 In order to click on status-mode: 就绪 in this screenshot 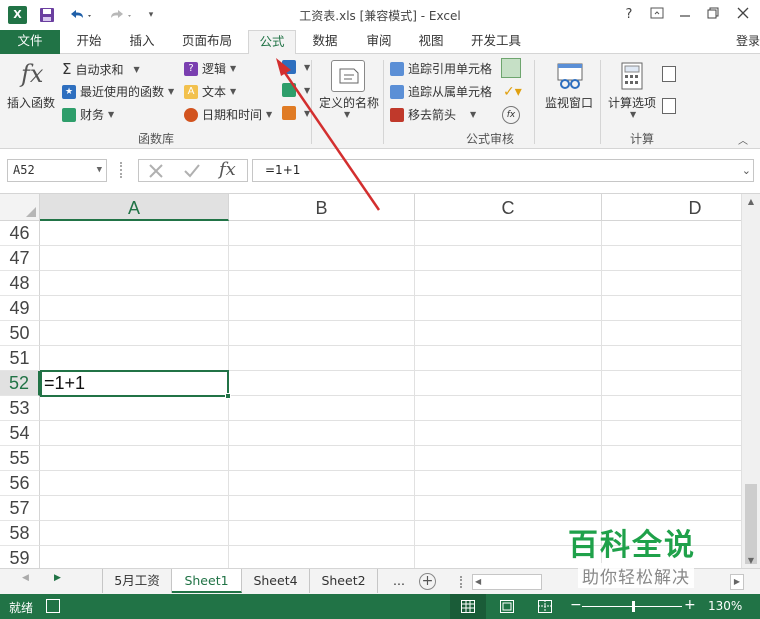, I will do `click(21, 608)`.